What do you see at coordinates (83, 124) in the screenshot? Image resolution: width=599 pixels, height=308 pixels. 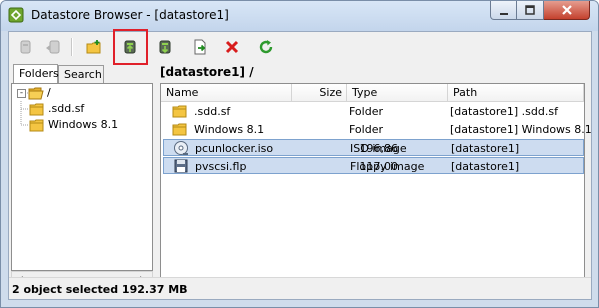 I see `tree-node-label: Windows 8.1` at bounding box center [83, 124].